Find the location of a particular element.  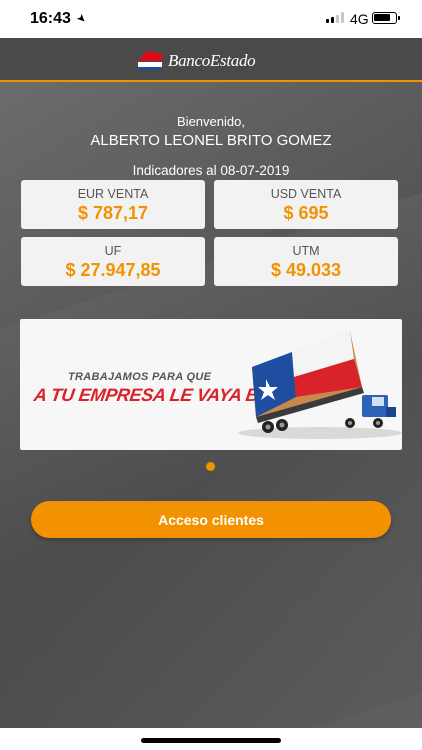

truck-illustration is located at coordinates (320, 385).